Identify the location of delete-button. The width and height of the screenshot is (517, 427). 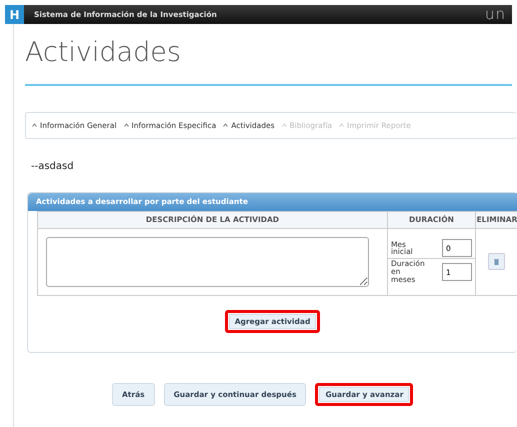
(497, 261).